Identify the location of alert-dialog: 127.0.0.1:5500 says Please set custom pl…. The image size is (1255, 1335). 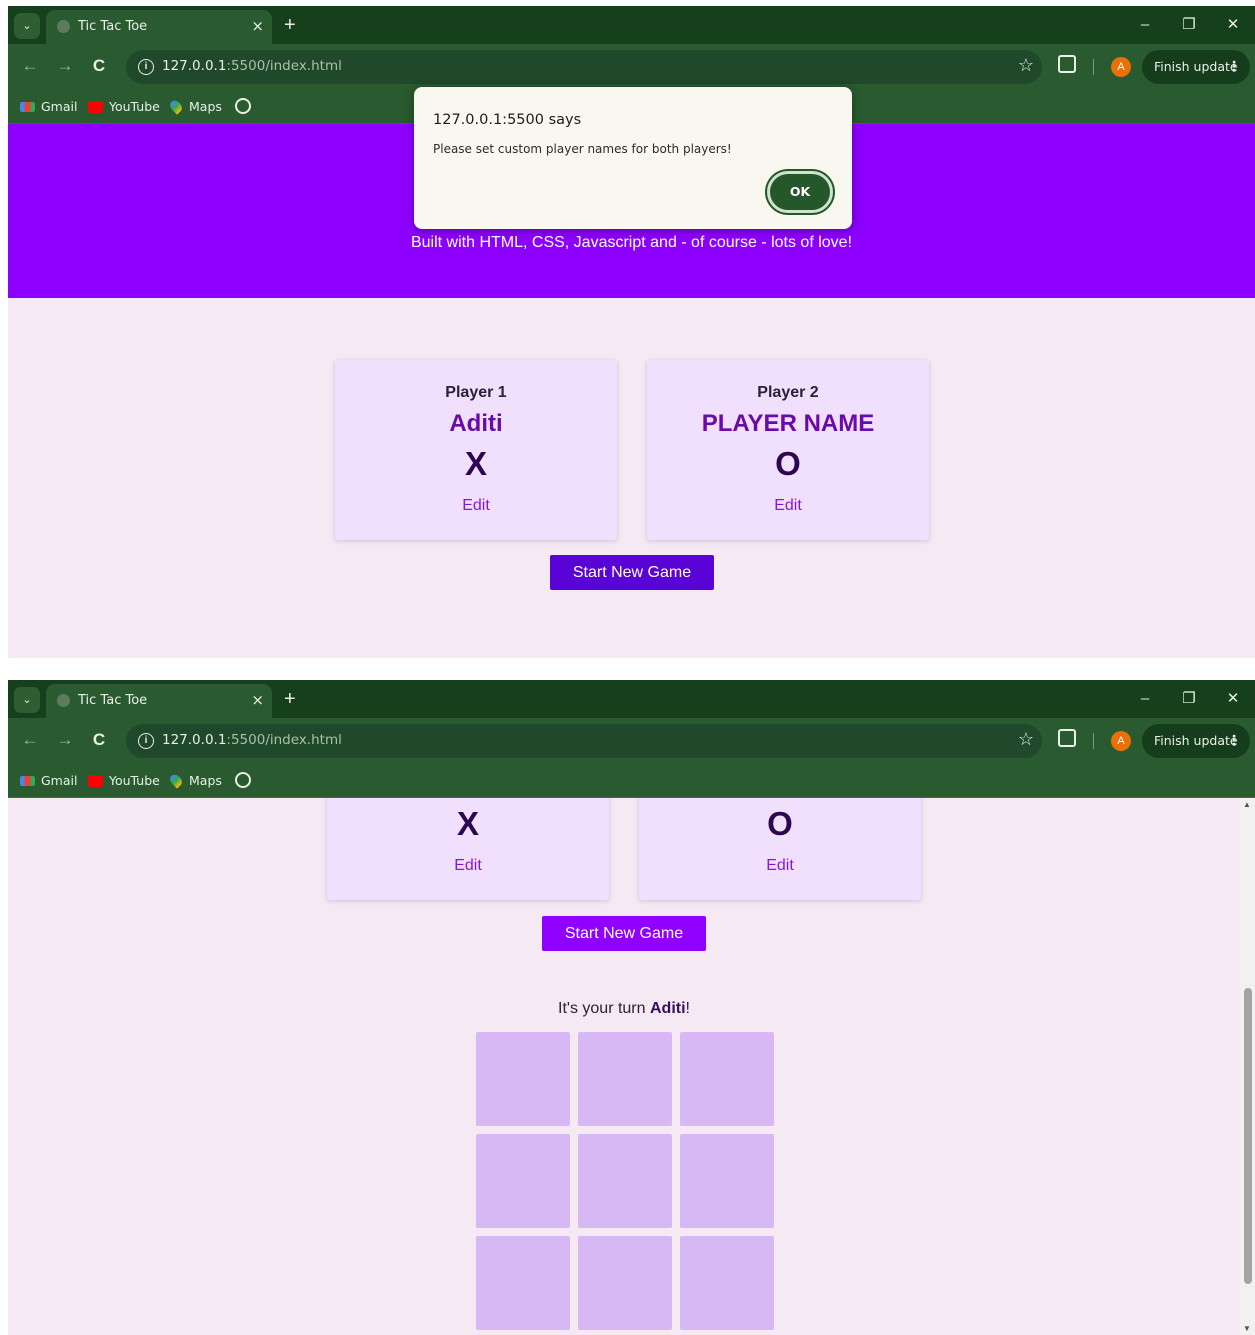
(633, 158).